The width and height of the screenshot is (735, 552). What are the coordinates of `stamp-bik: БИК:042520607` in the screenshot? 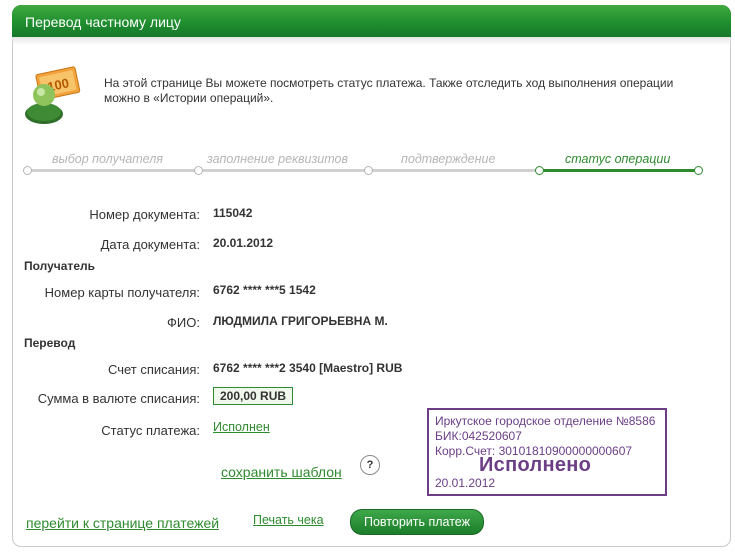 It's located at (478, 436).